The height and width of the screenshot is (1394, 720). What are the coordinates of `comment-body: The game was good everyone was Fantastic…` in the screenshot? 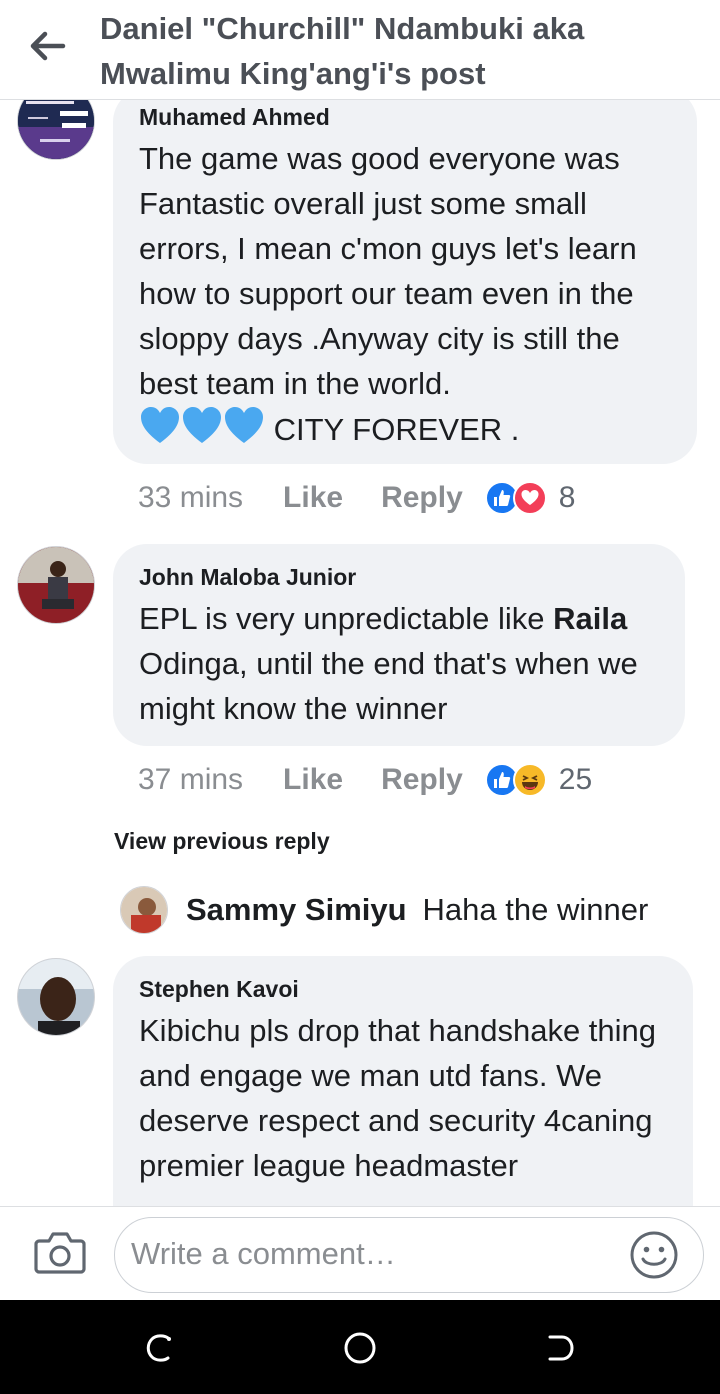 It's located at (388, 271).